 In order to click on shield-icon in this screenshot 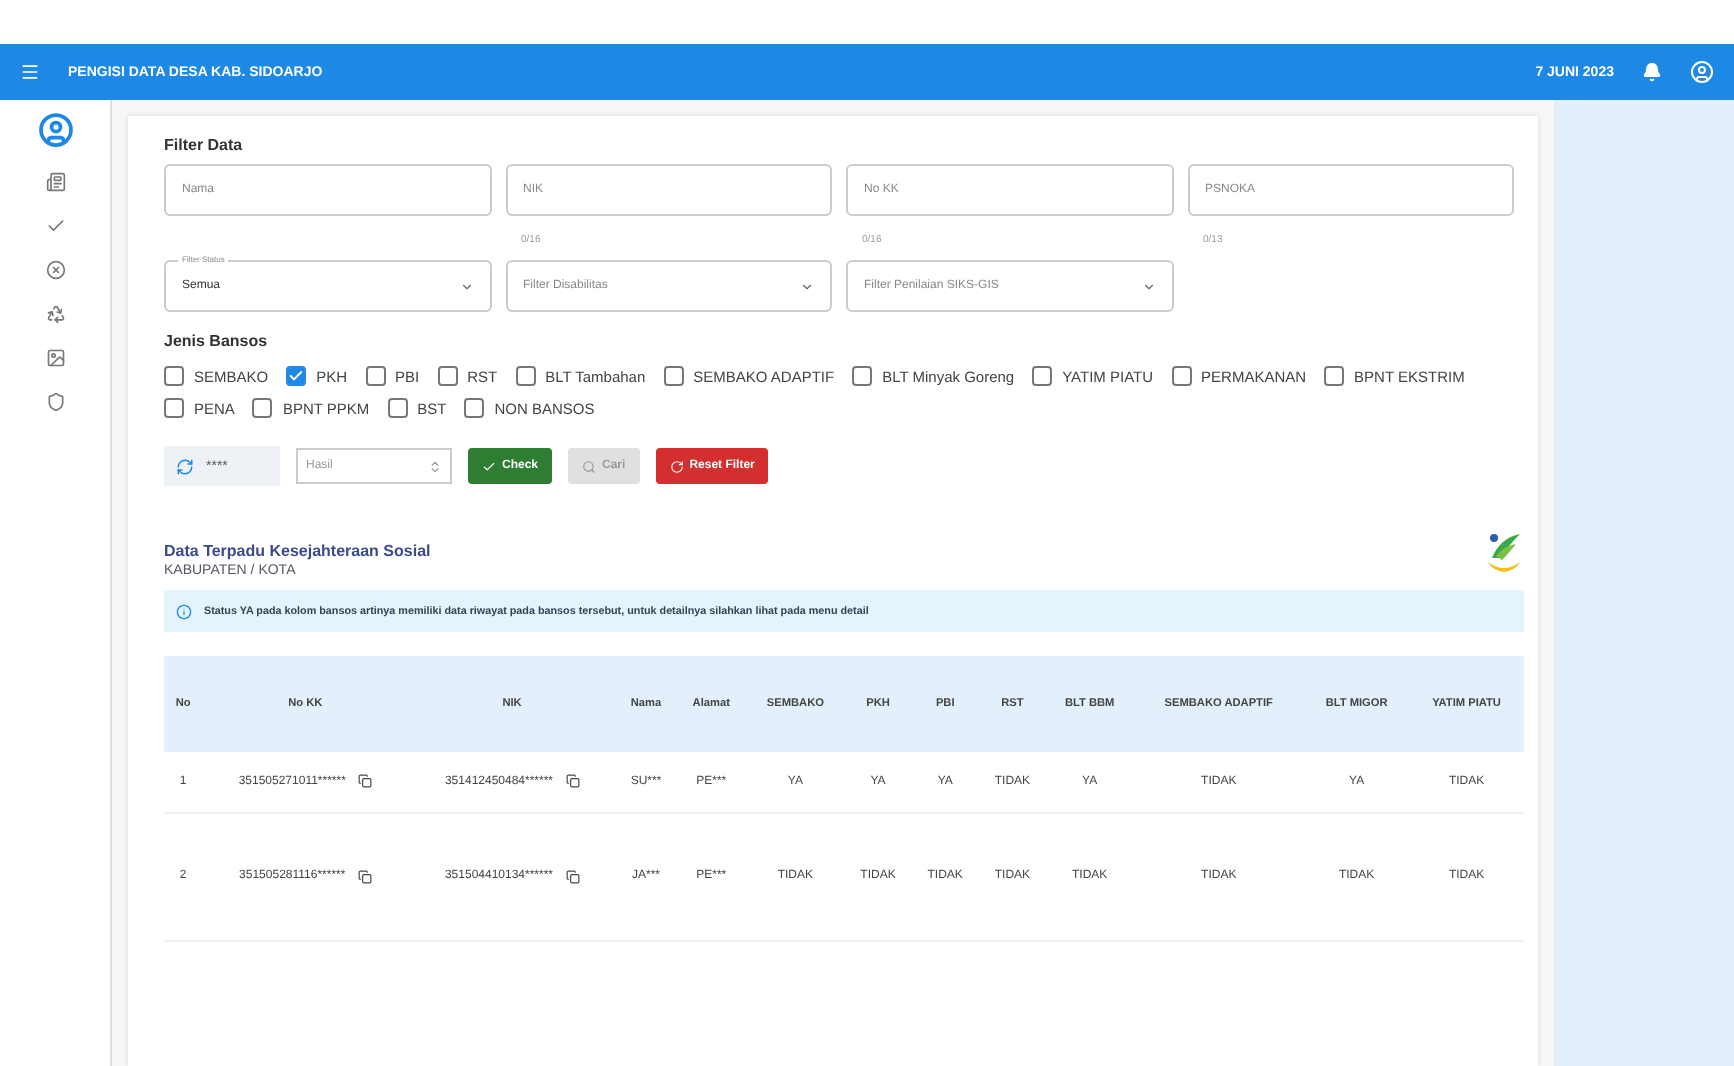, I will do `click(55, 402)`.